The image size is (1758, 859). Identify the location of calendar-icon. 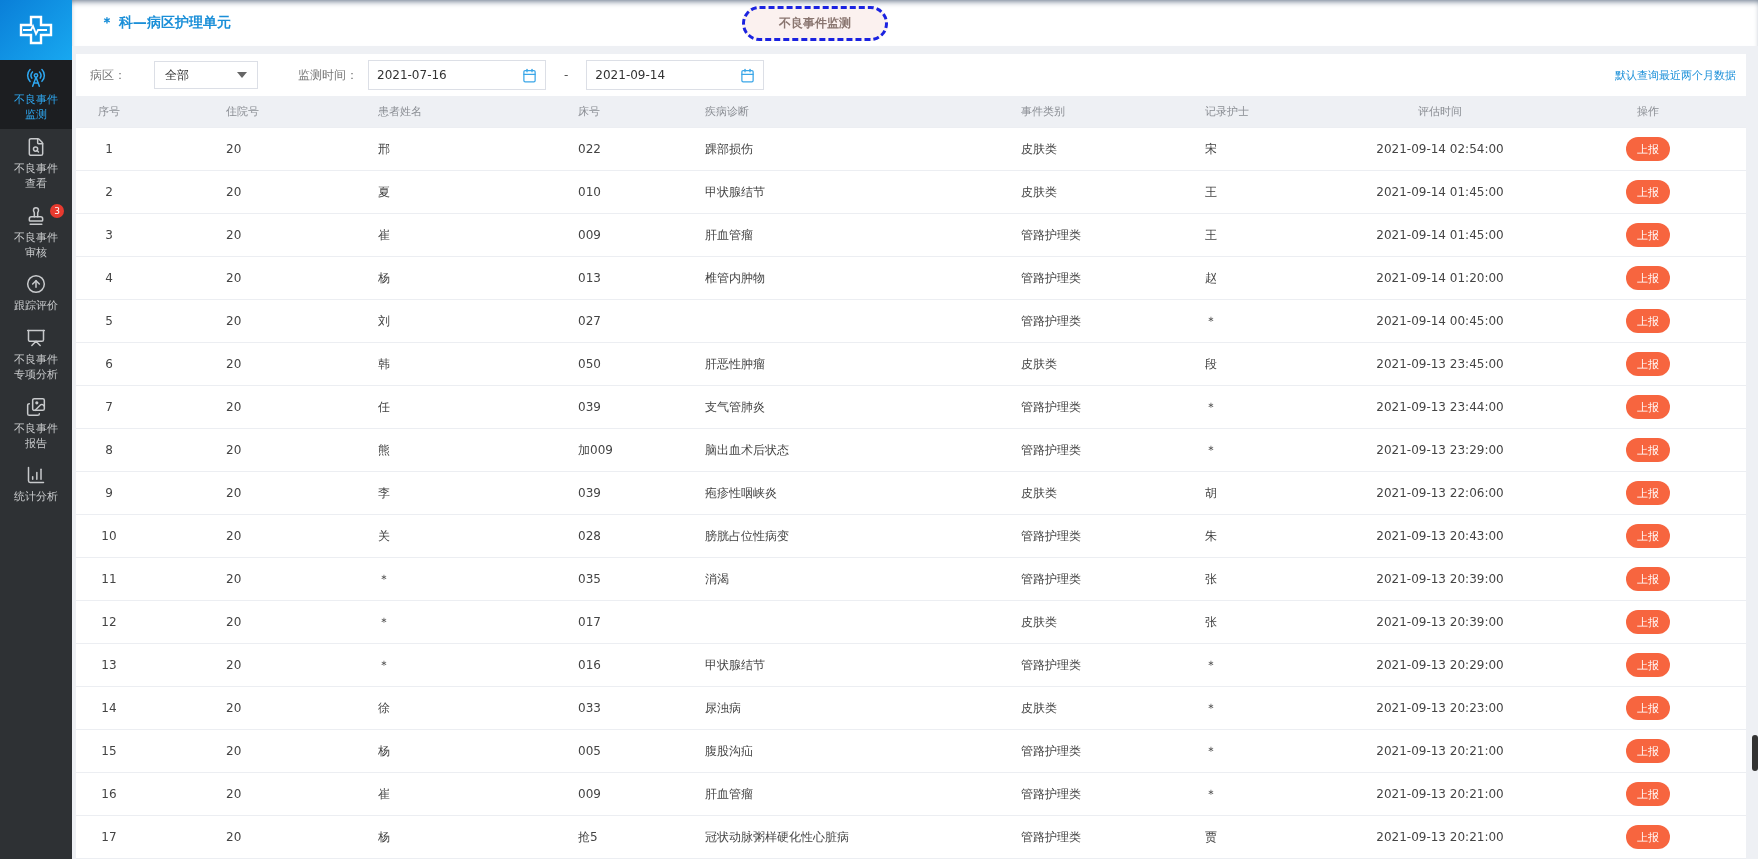
(748, 75).